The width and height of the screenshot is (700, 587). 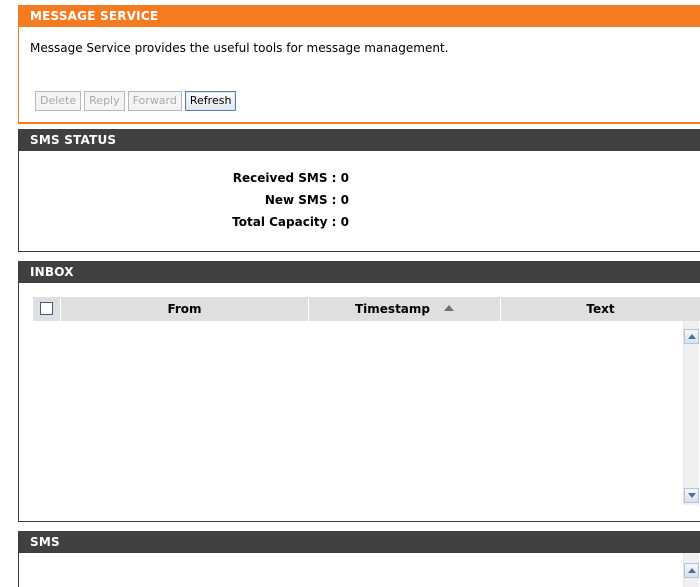 What do you see at coordinates (210, 101) in the screenshot?
I see `refresh-button: Refresh` at bounding box center [210, 101].